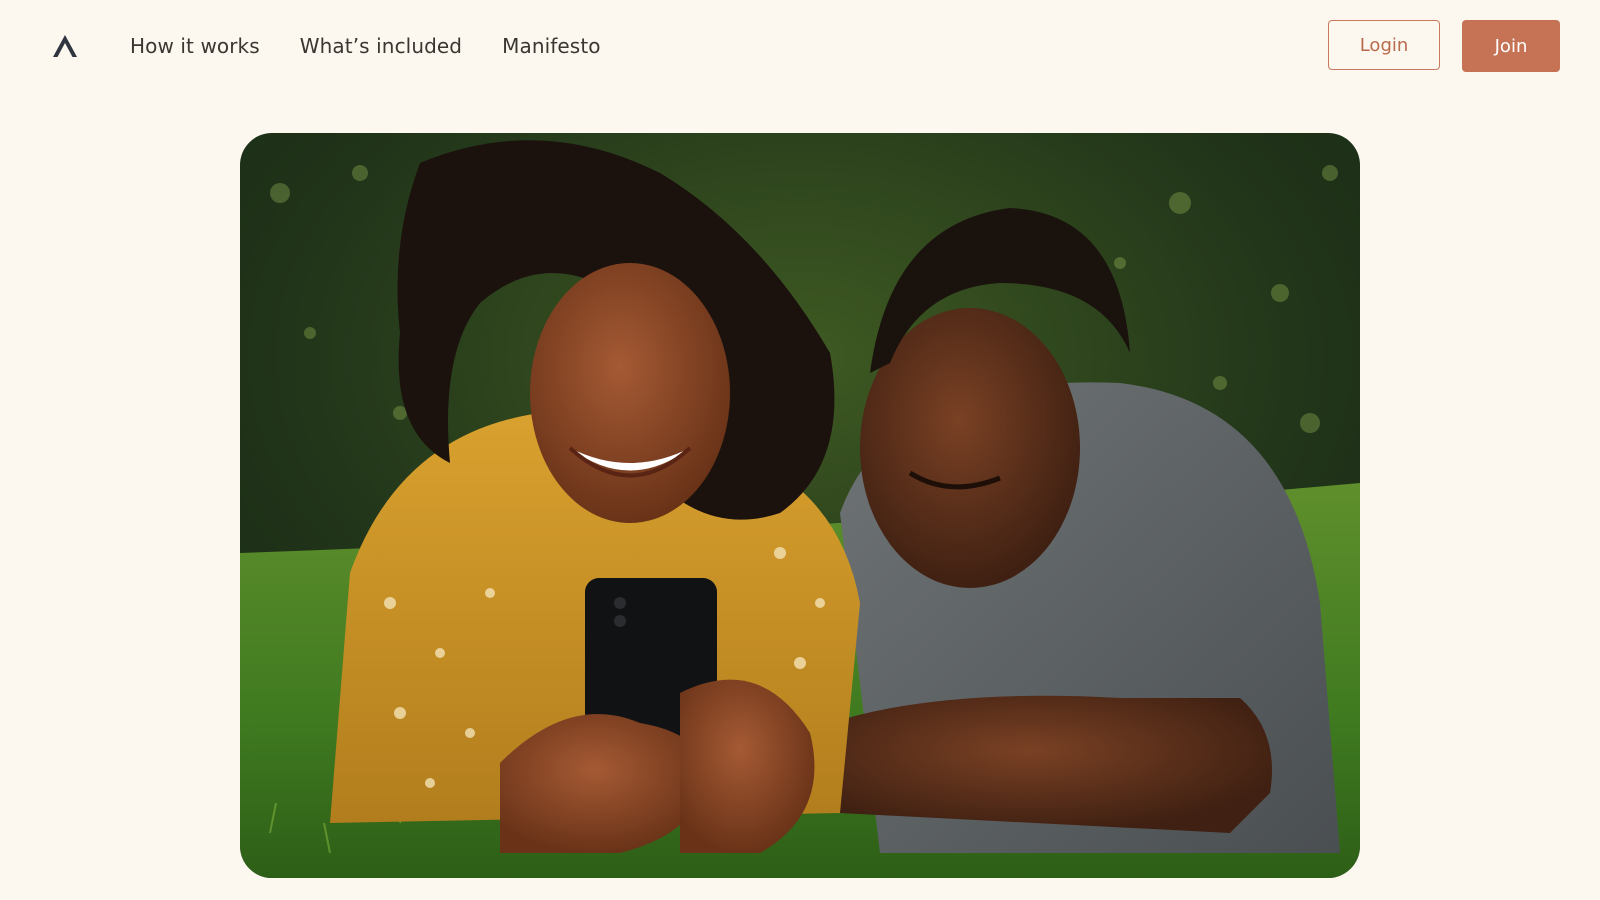 The width and height of the screenshot is (1600, 900). What do you see at coordinates (195, 46) in the screenshot?
I see `nav-link-how-it-works: How it works` at bounding box center [195, 46].